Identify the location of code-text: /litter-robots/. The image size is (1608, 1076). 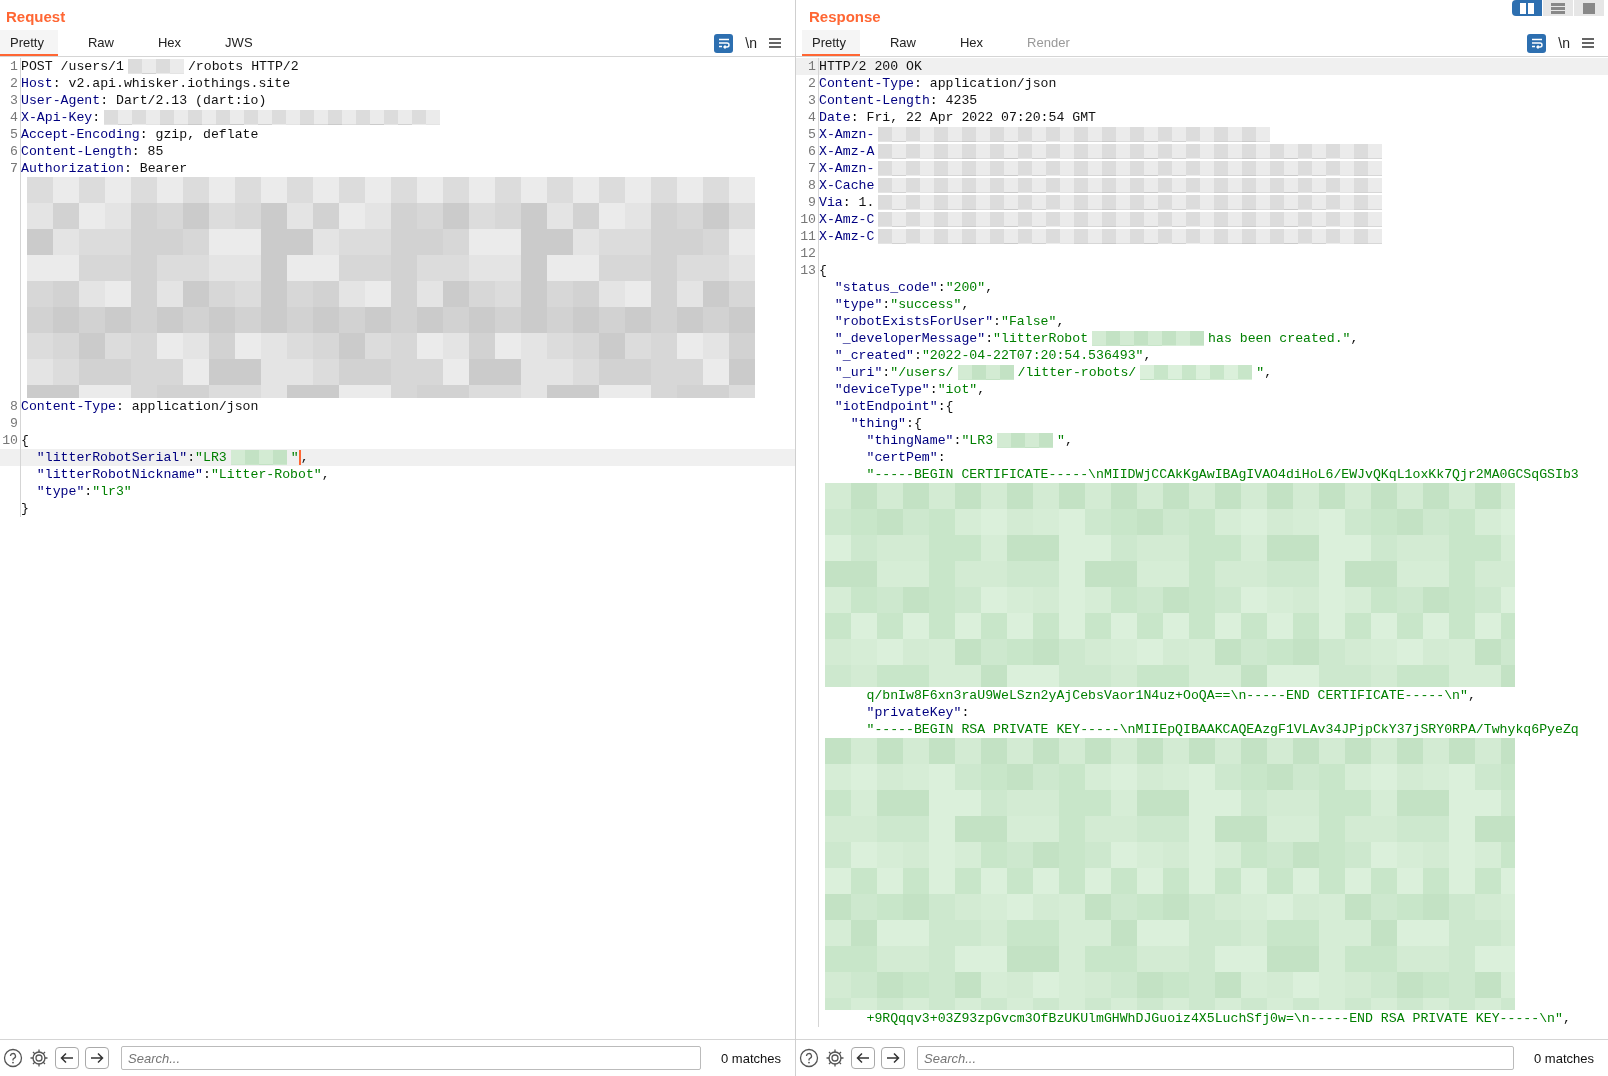
(1077, 372).